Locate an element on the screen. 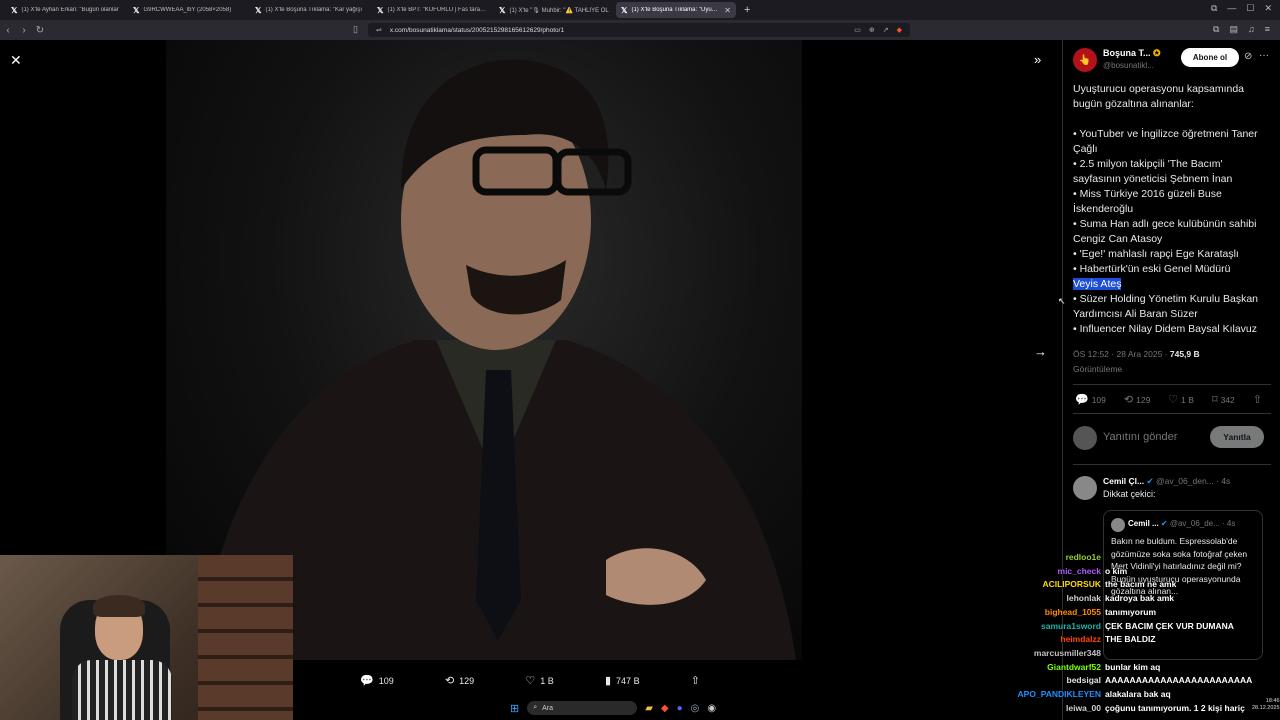 Image resolution: width=1280 pixels, height=720 pixels. browser-tab: 𝕏 (1) X'te "🎙 Muhbir: "⚠️ TAHLİYE OL is located at coordinates (554, 10).